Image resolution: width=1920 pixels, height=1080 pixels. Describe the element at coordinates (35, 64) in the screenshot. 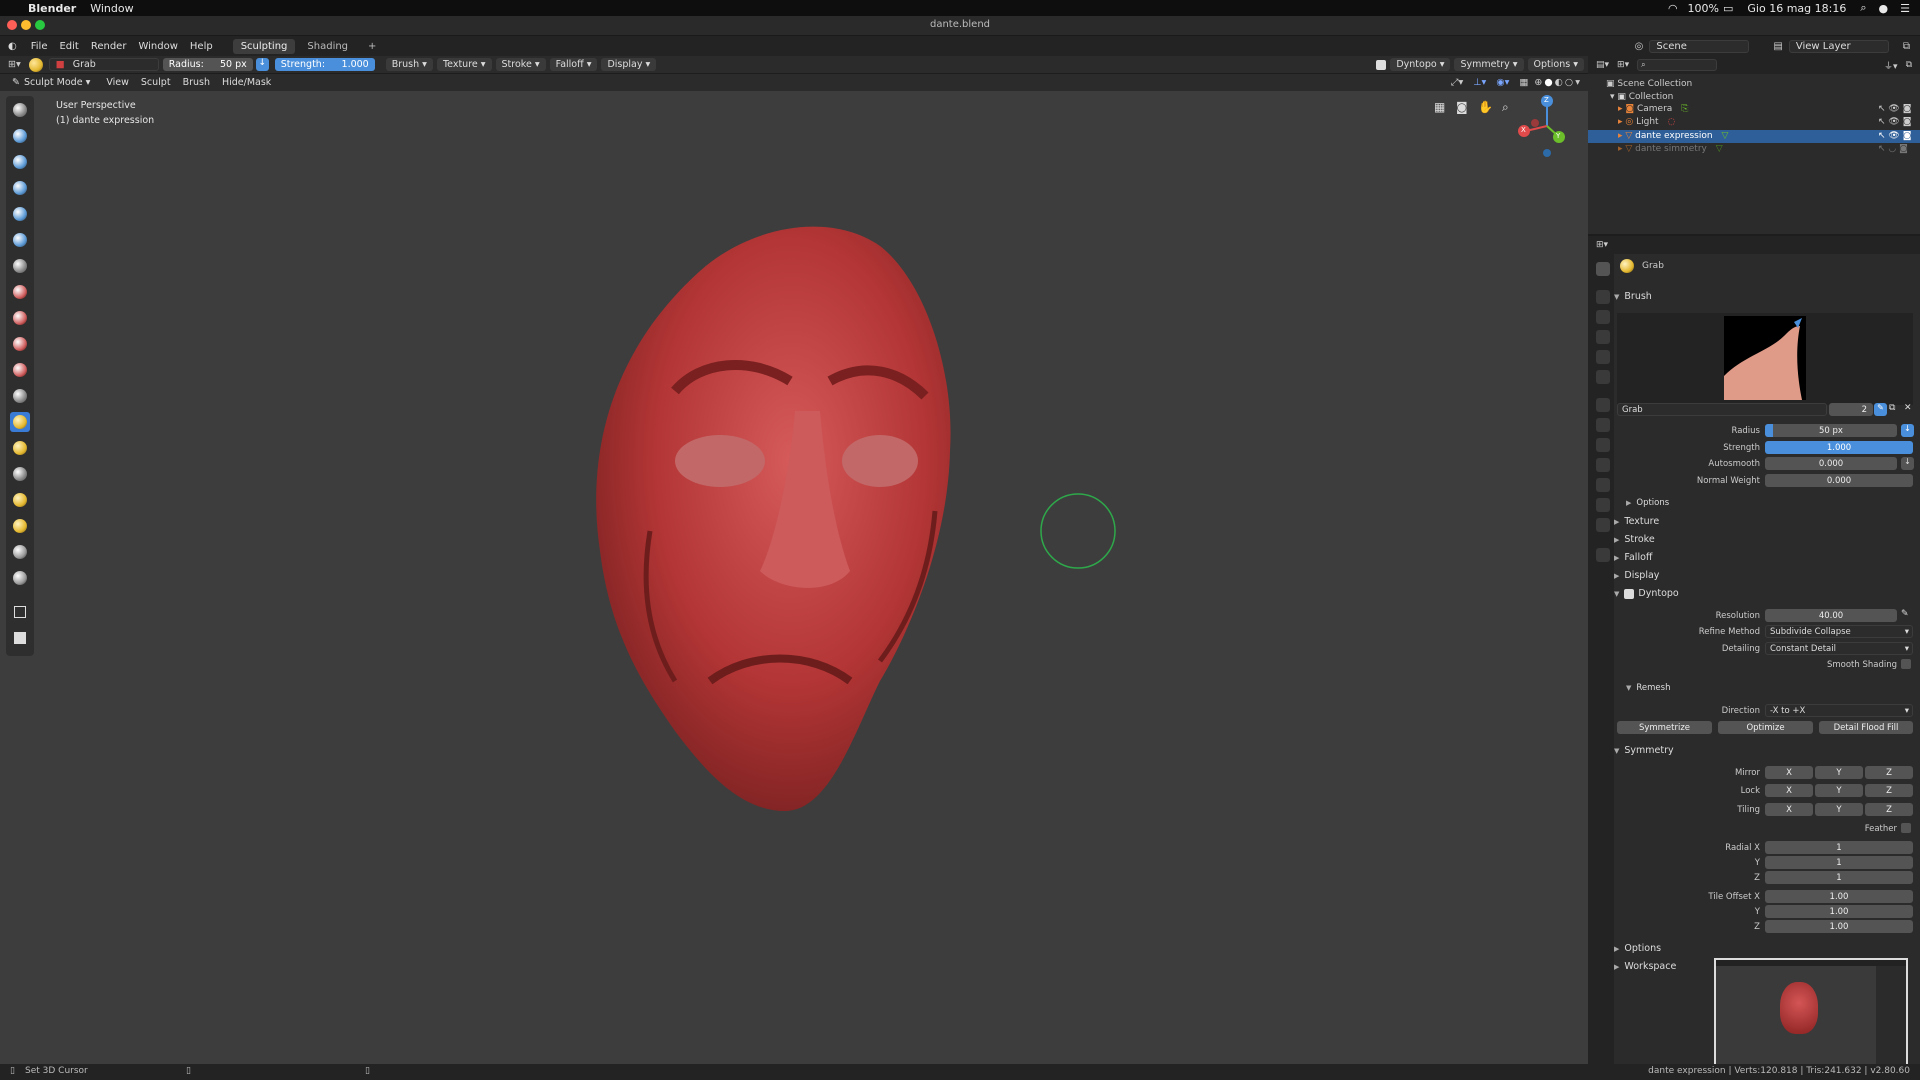

I see `brush-icon` at that location.